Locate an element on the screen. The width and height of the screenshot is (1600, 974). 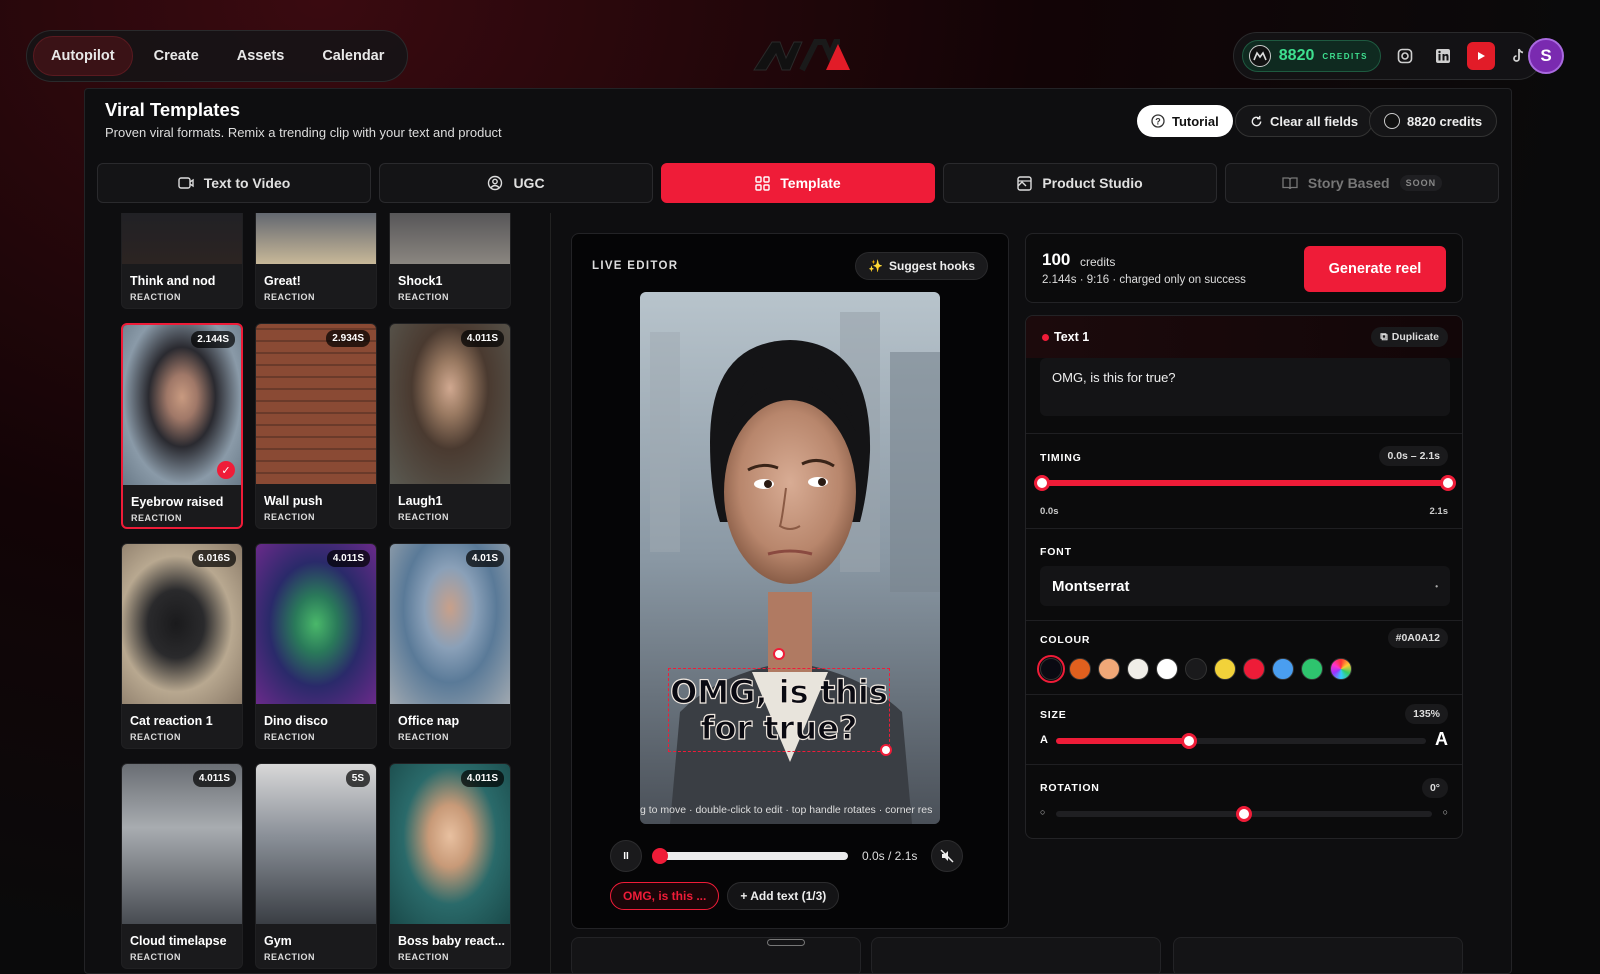
check-icon: ✓ is located at coordinates (226, 470).